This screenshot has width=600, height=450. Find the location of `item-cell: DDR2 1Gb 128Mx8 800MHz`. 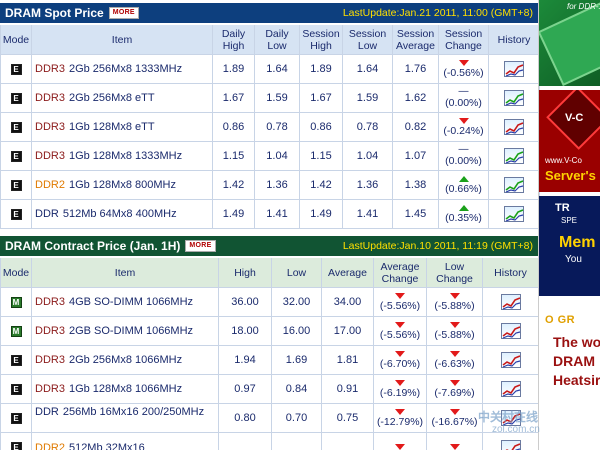

item-cell: DDR2 1Gb 128Mx8 800MHz is located at coordinates (122, 185).